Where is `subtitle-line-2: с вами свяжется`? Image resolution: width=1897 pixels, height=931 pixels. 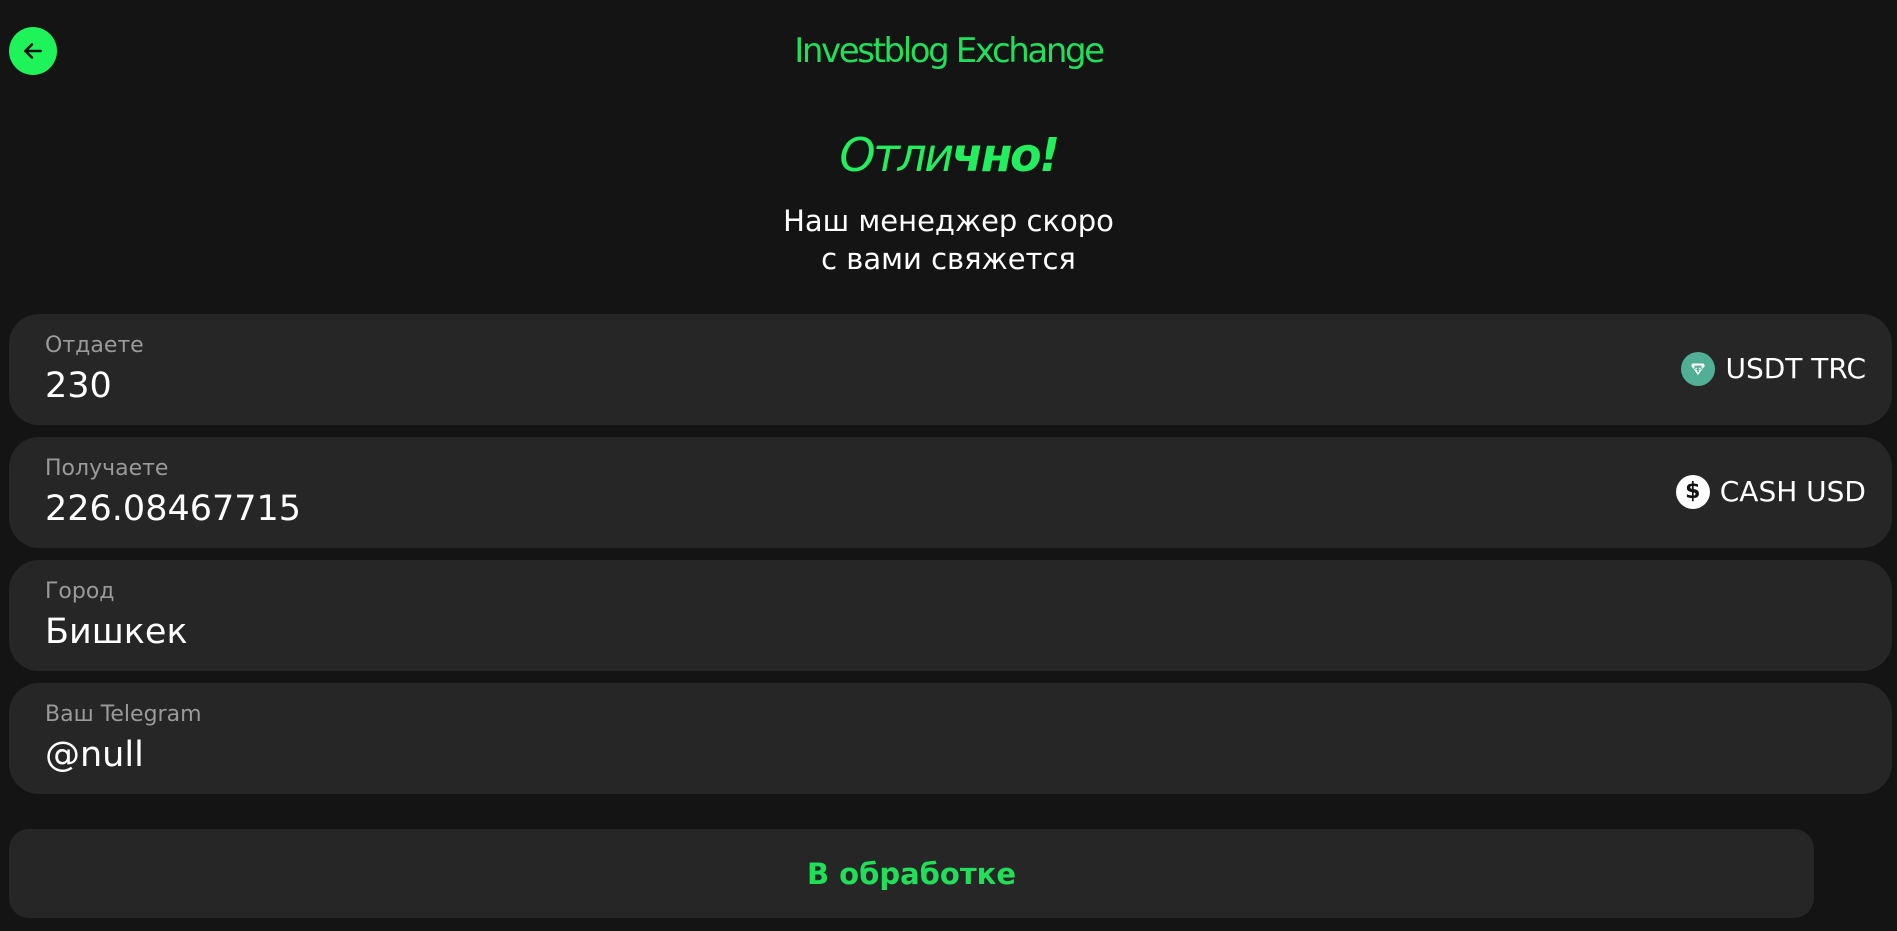
subtitle-line-2: с вами свяжется is located at coordinates (948, 259).